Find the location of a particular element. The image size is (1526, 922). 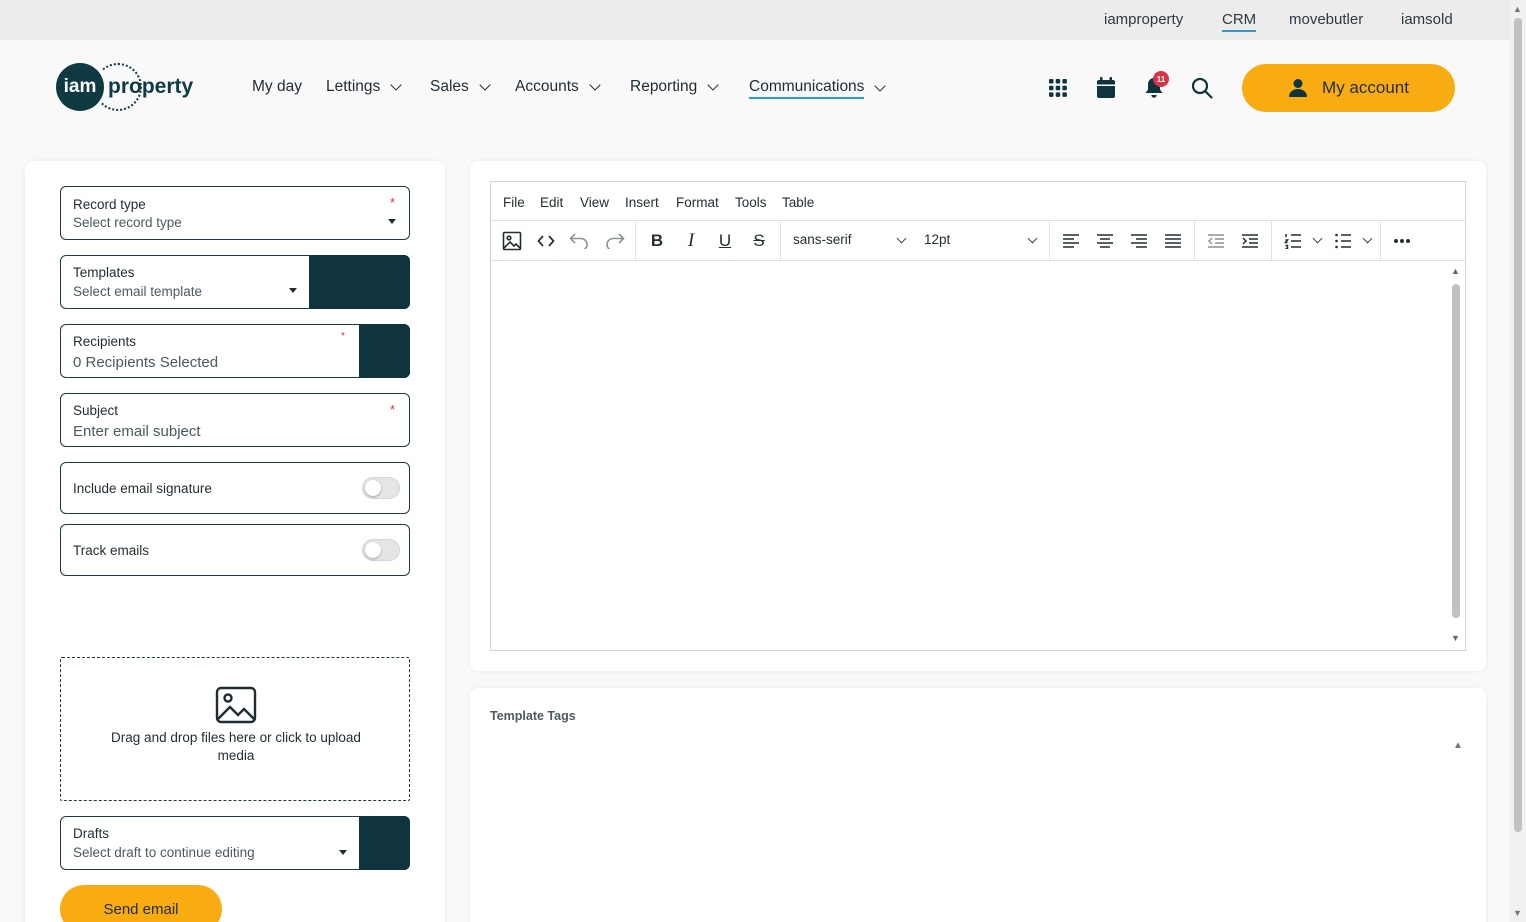

align-center-icon is located at coordinates (1105, 241).